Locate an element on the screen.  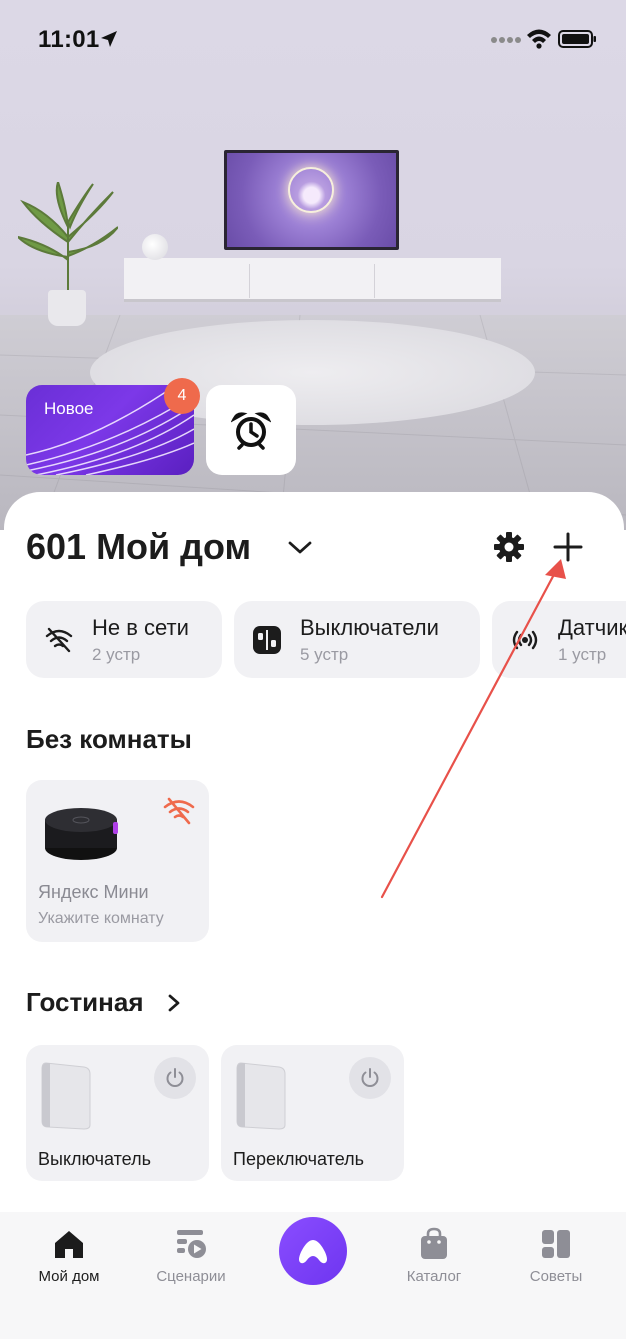
home-title: 601 Мой дом is located at coordinates (138, 547).